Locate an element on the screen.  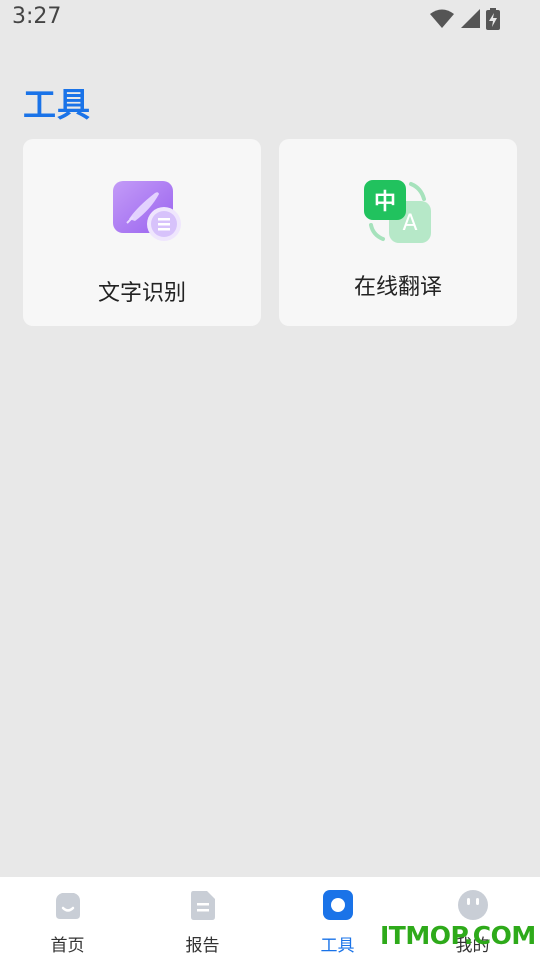
tool-card-text-recognition: 文字识别 is located at coordinates (142, 232).